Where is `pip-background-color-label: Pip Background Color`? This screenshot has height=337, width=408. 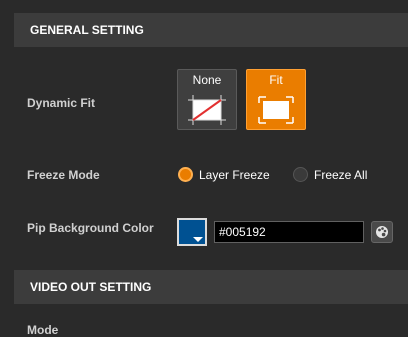
pip-background-color-label: Pip Background Color is located at coordinates (90, 228).